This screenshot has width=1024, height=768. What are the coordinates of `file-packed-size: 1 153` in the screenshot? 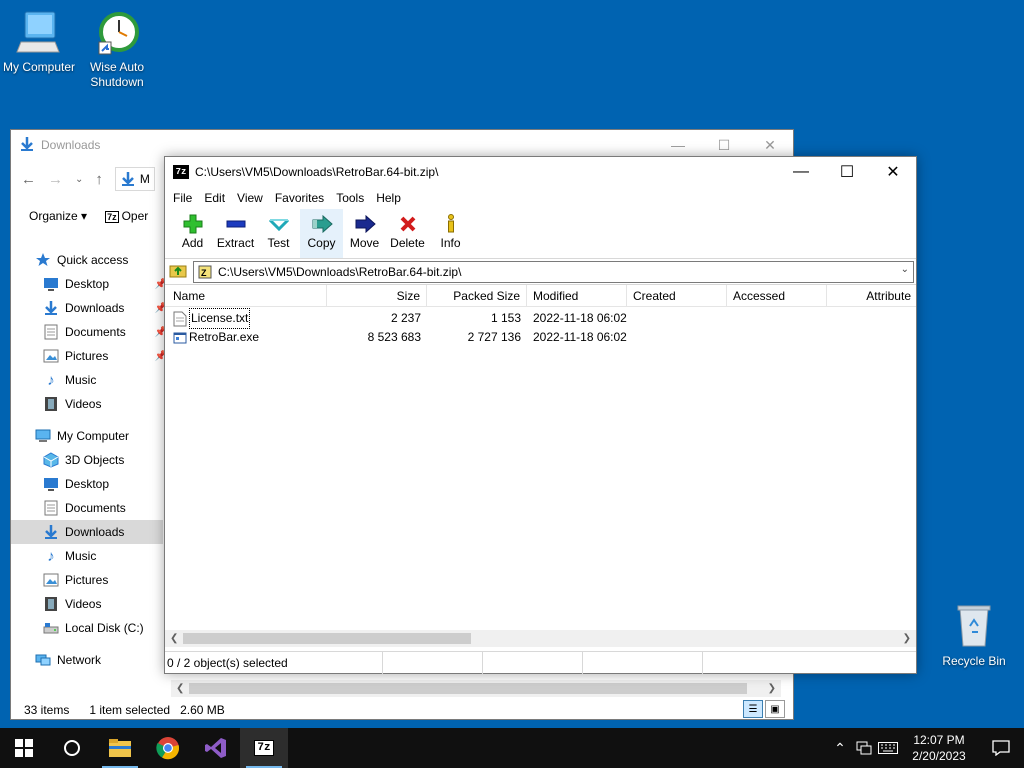 It's located at (505, 318).